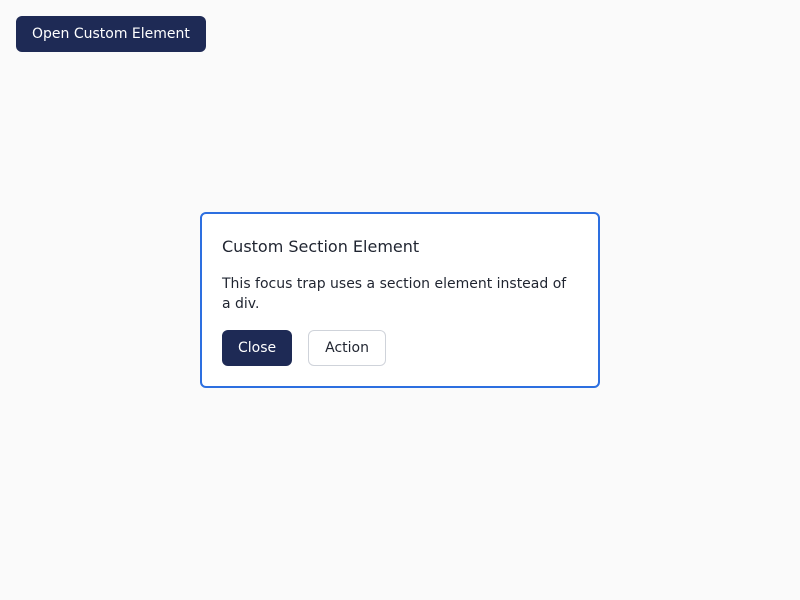 The width and height of the screenshot is (800, 600). What do you see at coordinates (257, 348) in the screenshot?
I see `close-button: Close` at bounding box center [257, 348].